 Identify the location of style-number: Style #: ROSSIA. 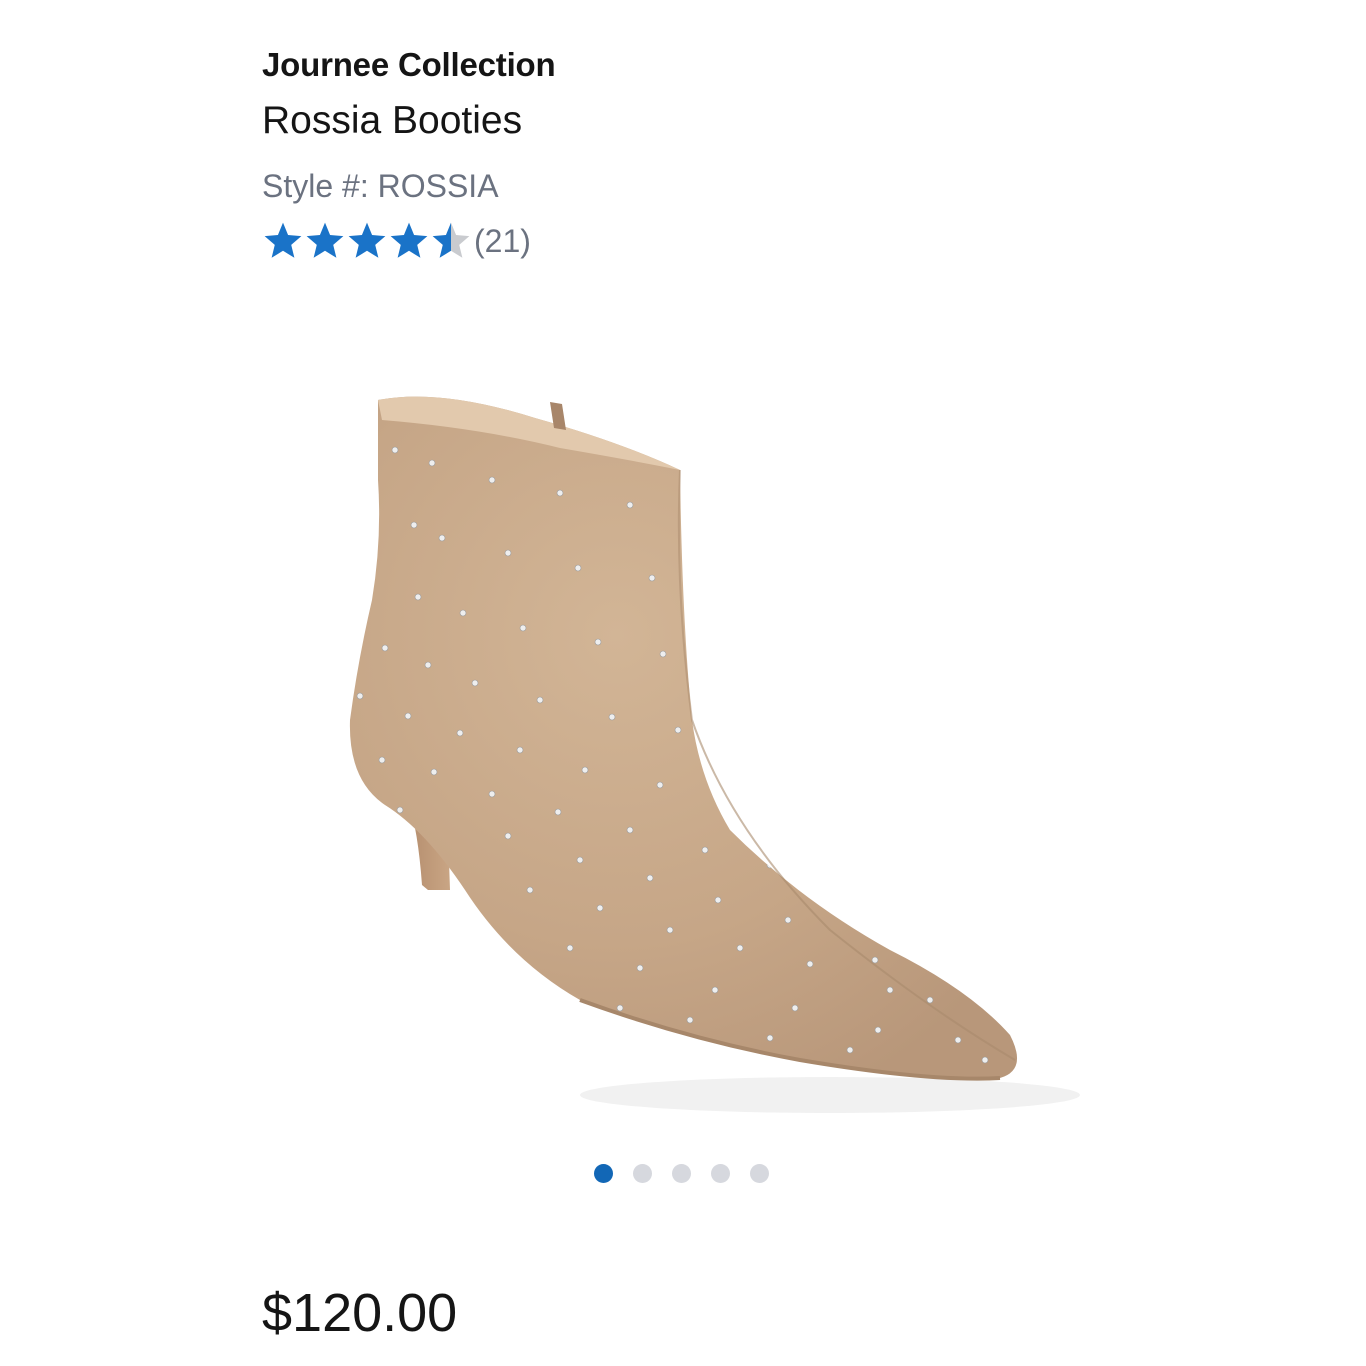
(380, 186).